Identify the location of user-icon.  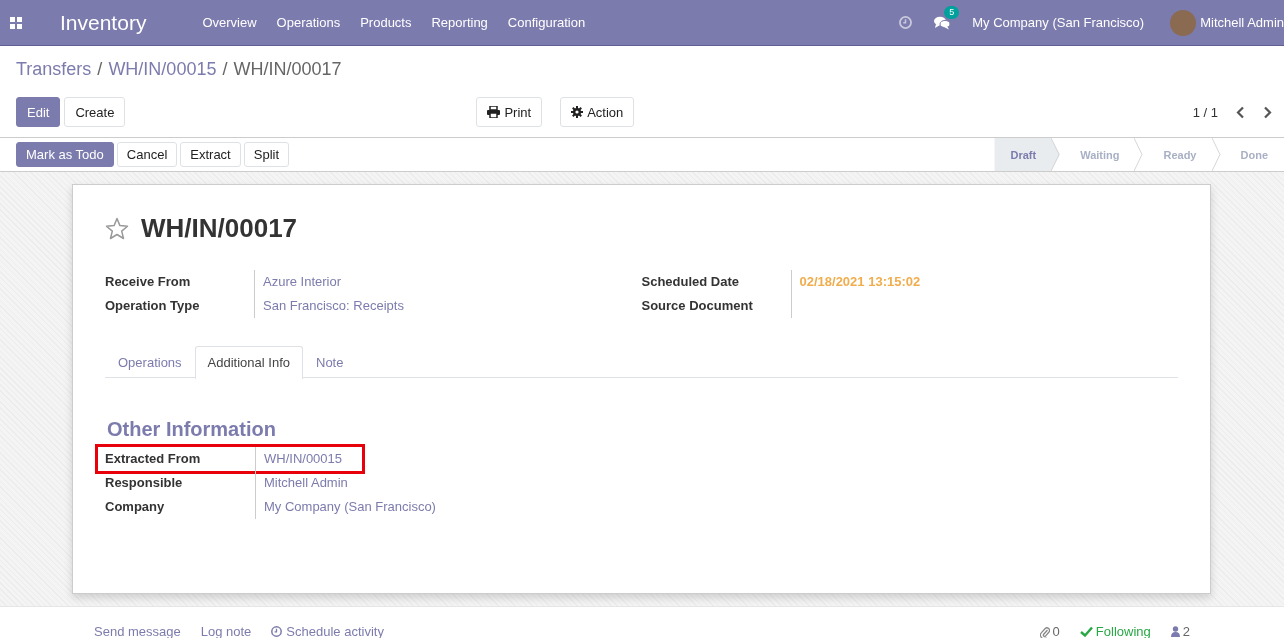
(1175, 631).